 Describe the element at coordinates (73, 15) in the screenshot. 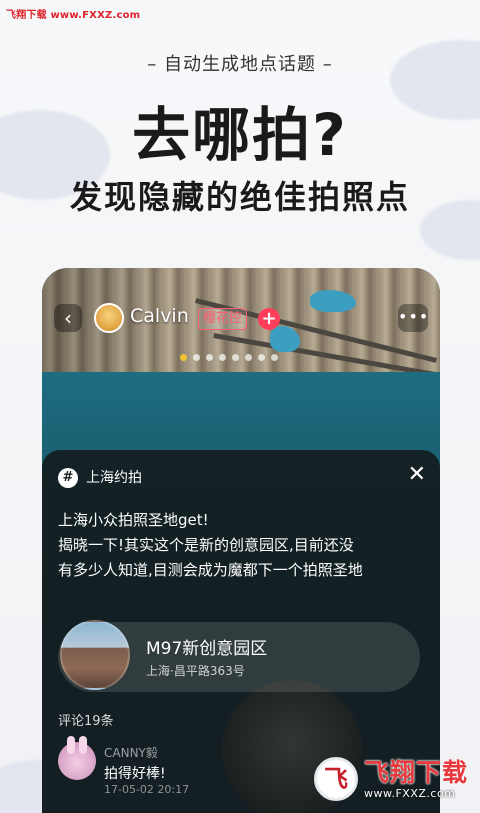

I see `watermark-text: 飞翔下载 www.FXXZ.com` at that location.